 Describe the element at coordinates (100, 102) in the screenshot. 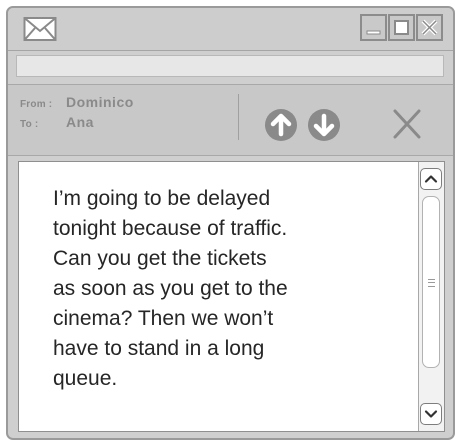

I see `from-value: Dominico` at that location.